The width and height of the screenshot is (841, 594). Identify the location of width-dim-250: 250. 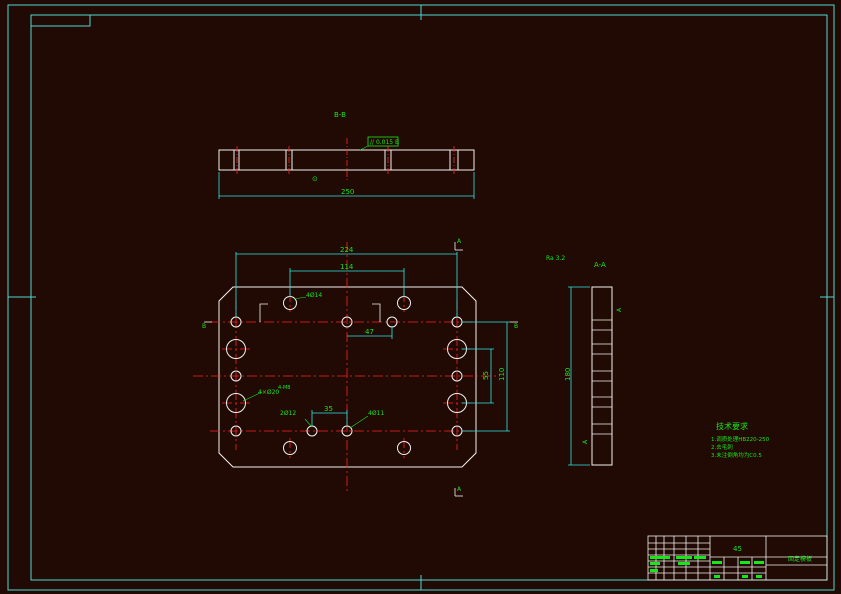
(347, 192).